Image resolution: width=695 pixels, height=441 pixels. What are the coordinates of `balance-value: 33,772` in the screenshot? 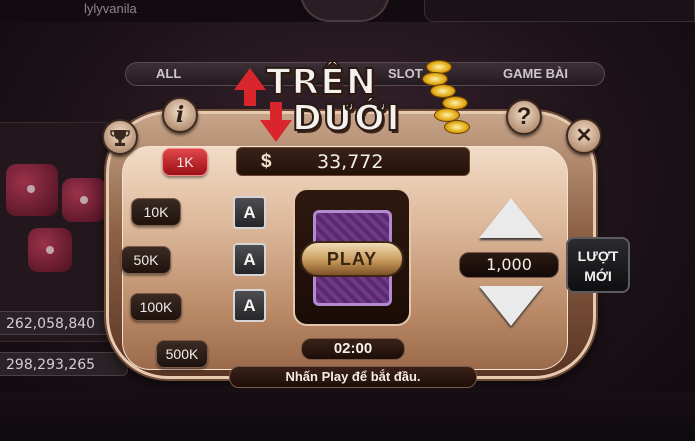 It's located at (350, 162).